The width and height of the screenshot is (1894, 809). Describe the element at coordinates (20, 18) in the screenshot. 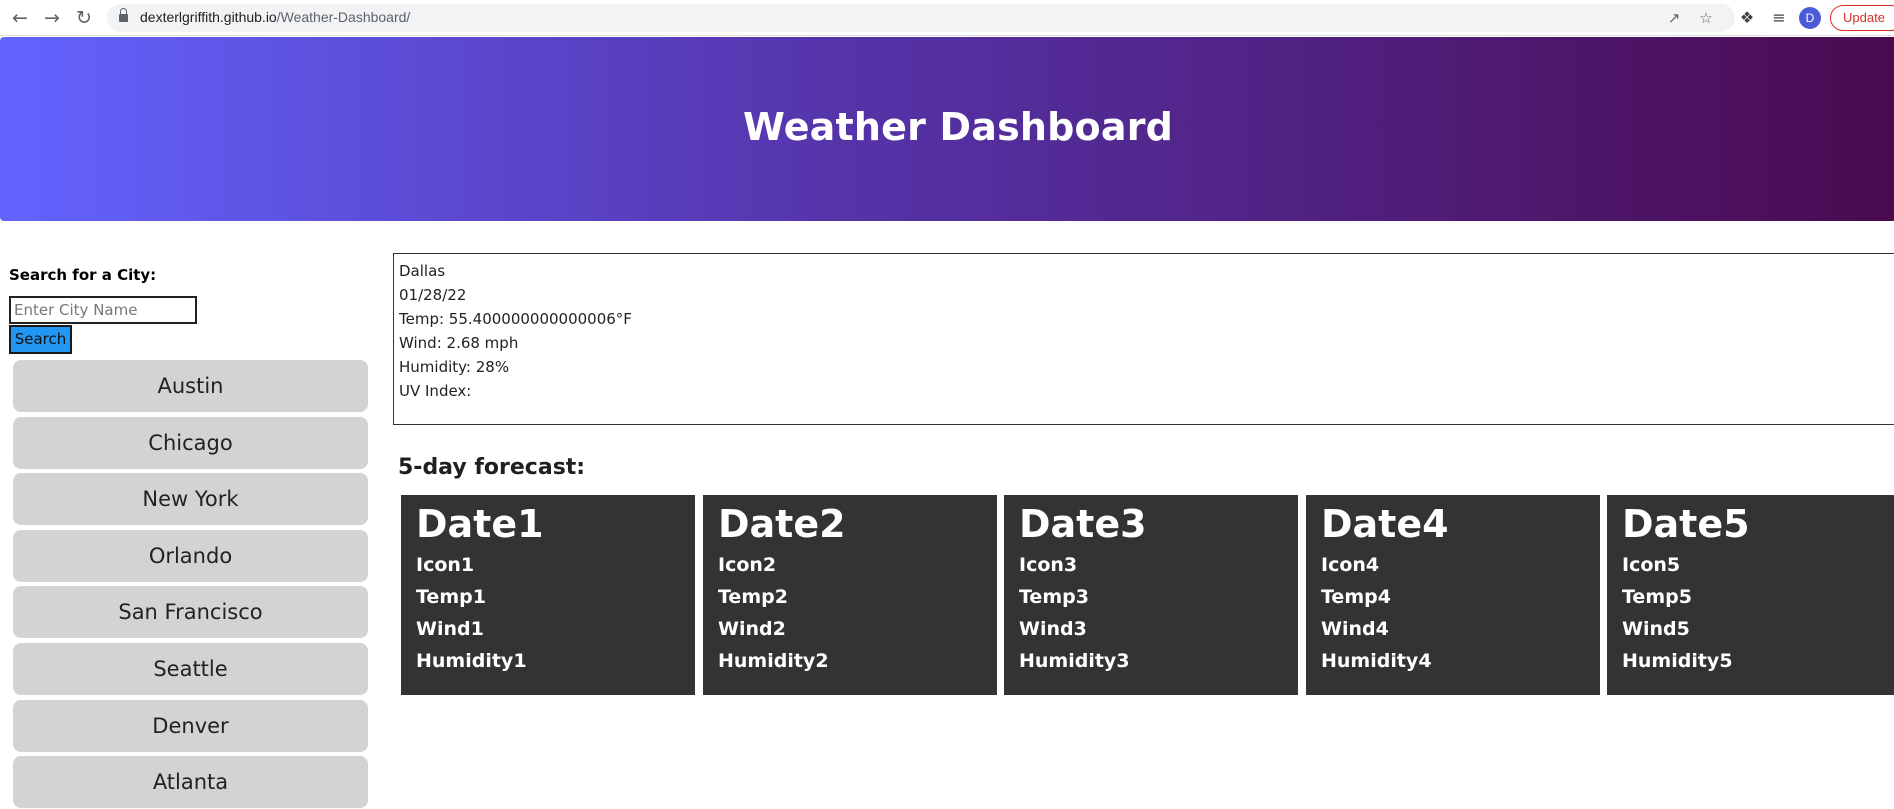

I see `back-arrow-icon: ←` at that location.